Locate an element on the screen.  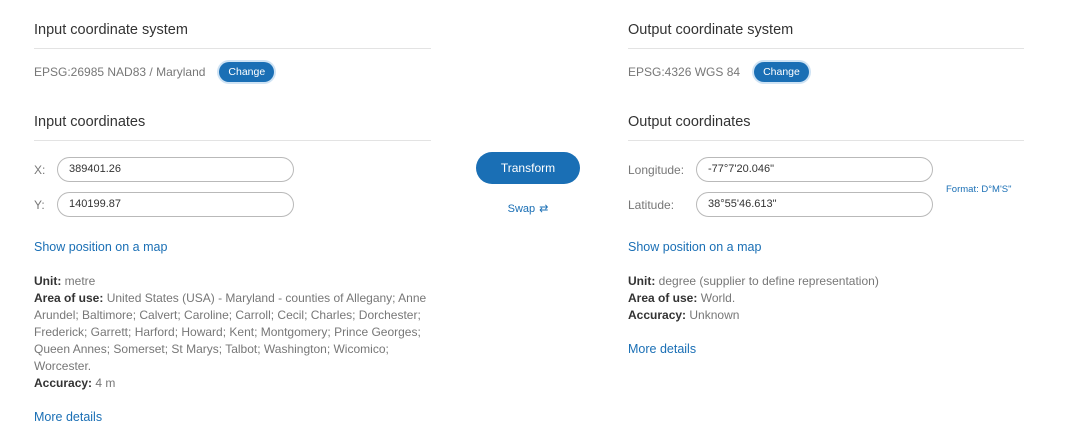
y-label: Y: is located at coordinates (39, 204).